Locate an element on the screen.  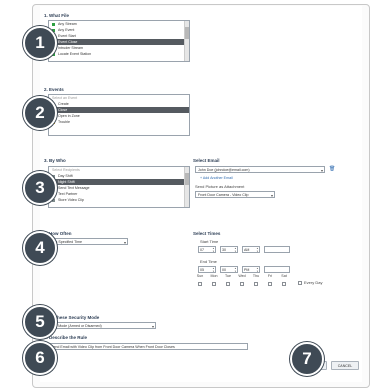
frequency-select: At a Specified Time ▾ is located at coordinates (88, 241).